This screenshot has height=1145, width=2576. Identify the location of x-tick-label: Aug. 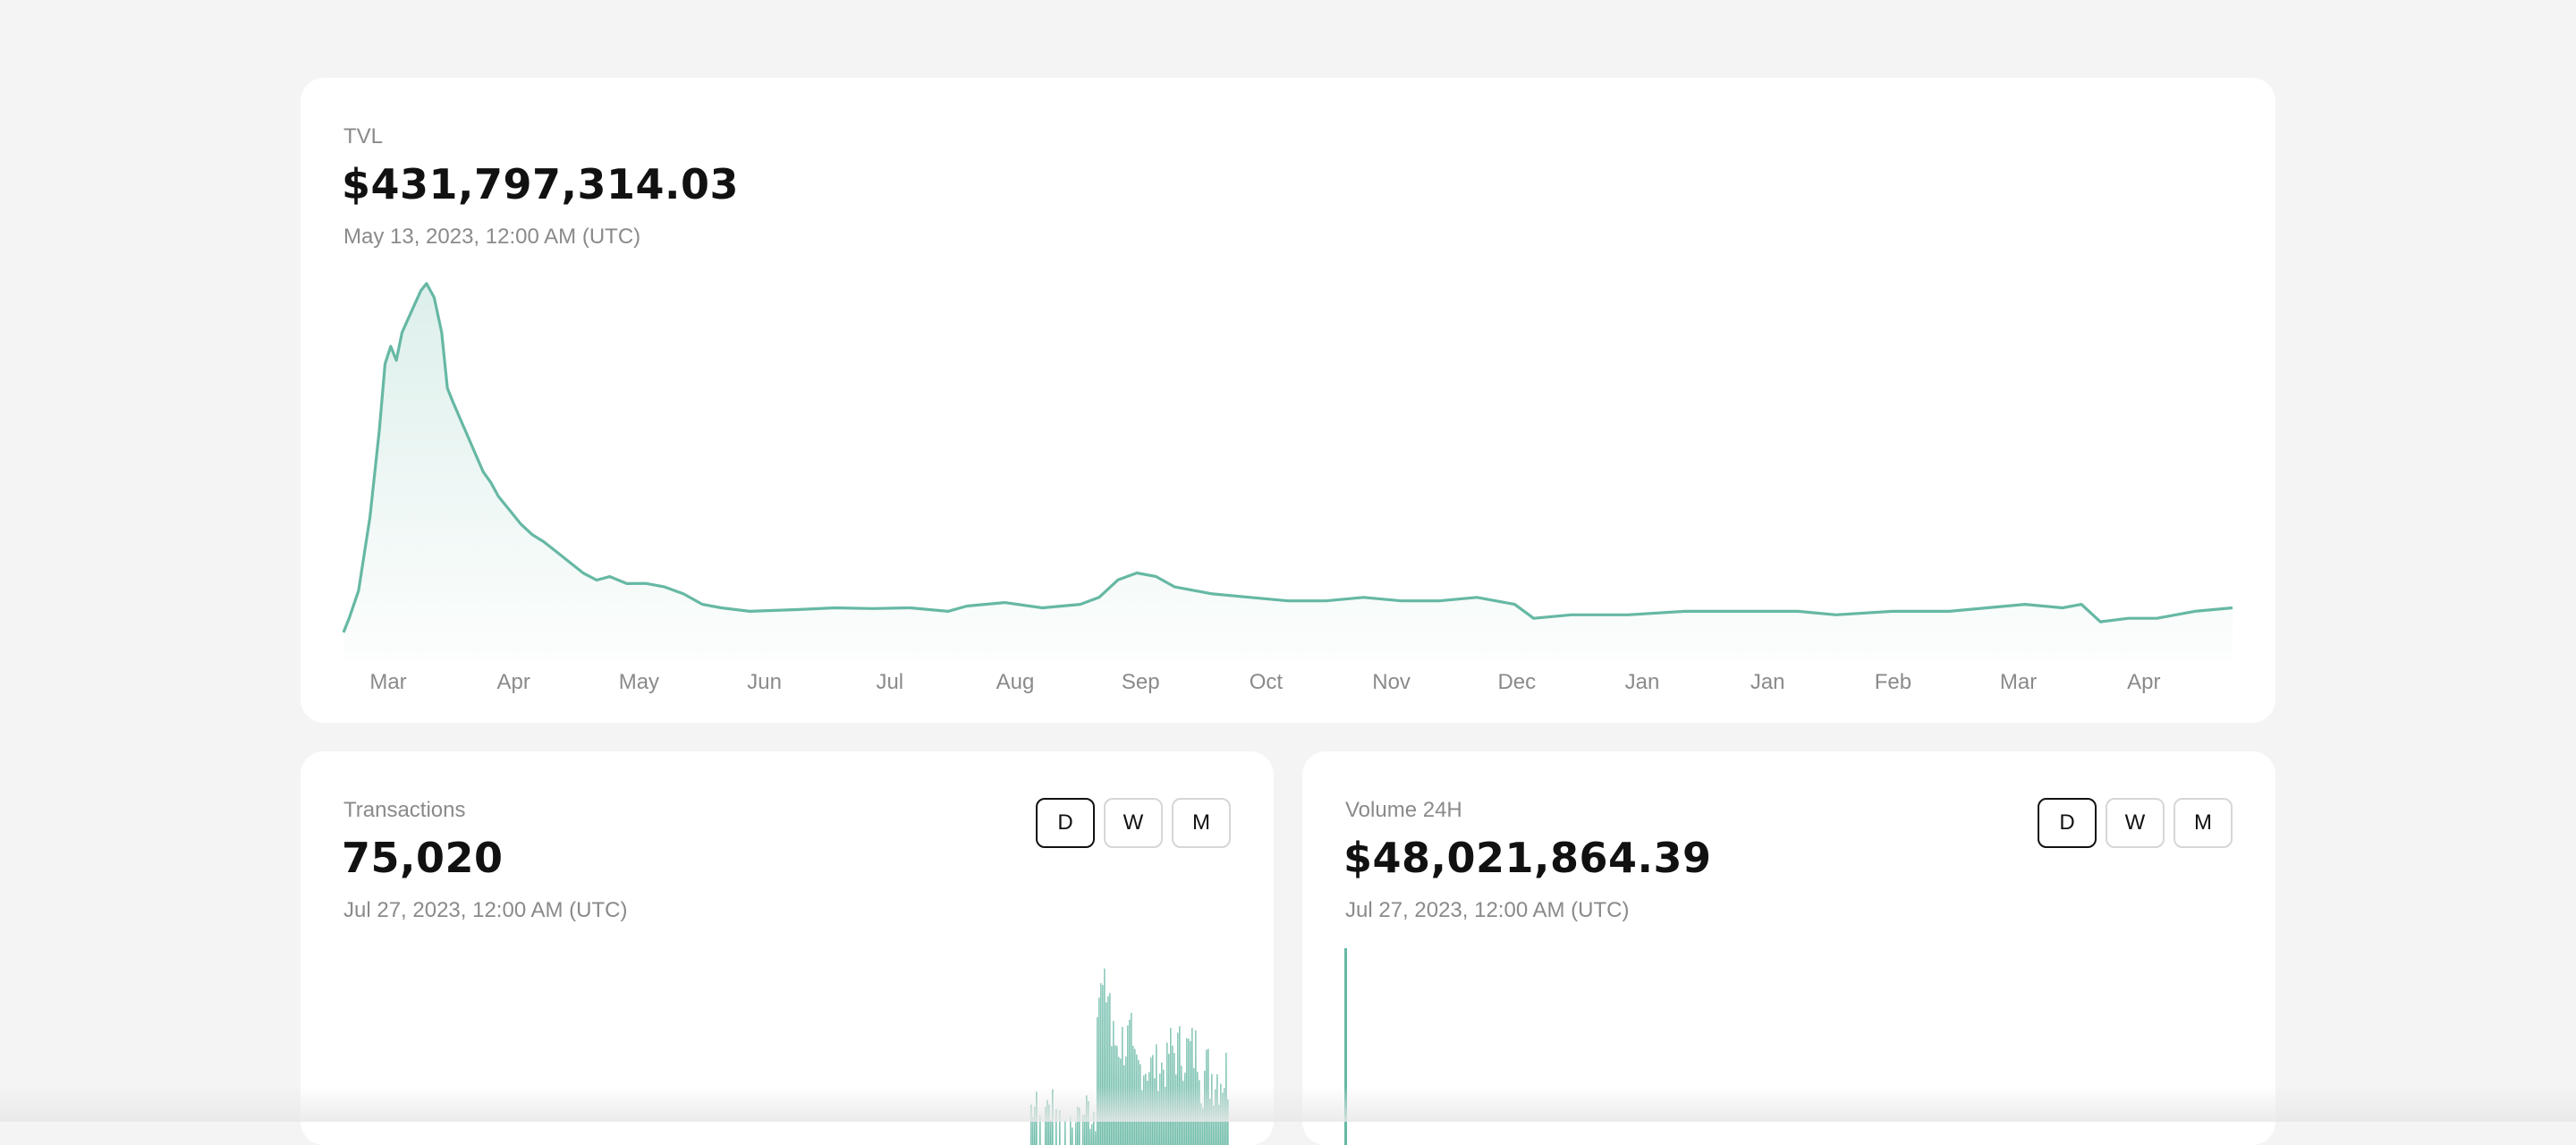
(1015, 682).